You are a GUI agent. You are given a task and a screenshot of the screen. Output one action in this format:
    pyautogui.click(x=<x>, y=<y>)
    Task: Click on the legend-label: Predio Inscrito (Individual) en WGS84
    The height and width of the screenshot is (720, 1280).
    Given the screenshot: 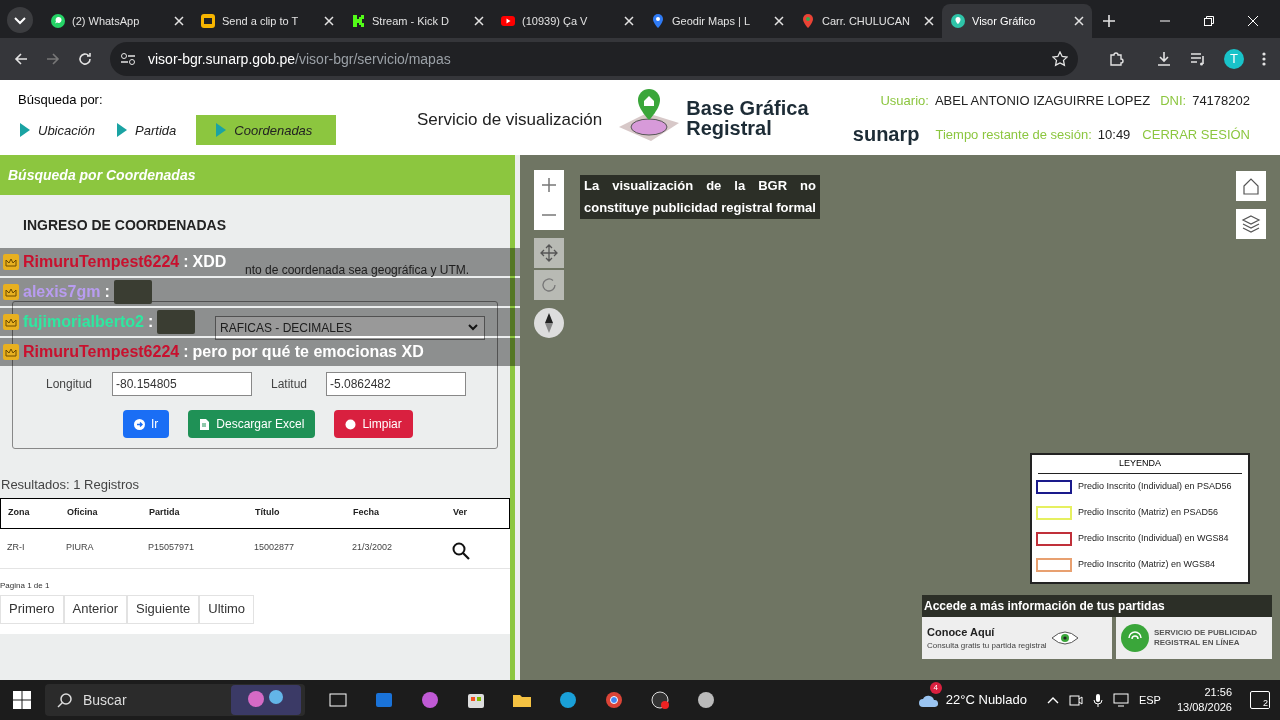 What is the action you would take?
    pyautogui.click(x=1153, y=538)
    